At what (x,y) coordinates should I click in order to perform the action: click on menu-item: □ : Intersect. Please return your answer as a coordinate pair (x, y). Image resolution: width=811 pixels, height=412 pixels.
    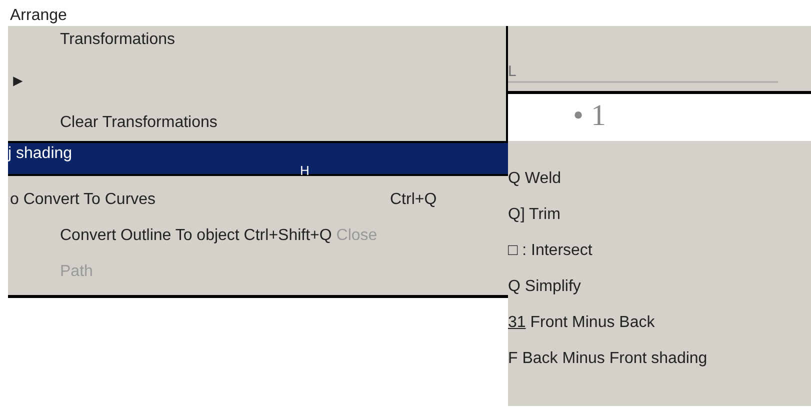
    Looking at the image, I should click on (659, 259).